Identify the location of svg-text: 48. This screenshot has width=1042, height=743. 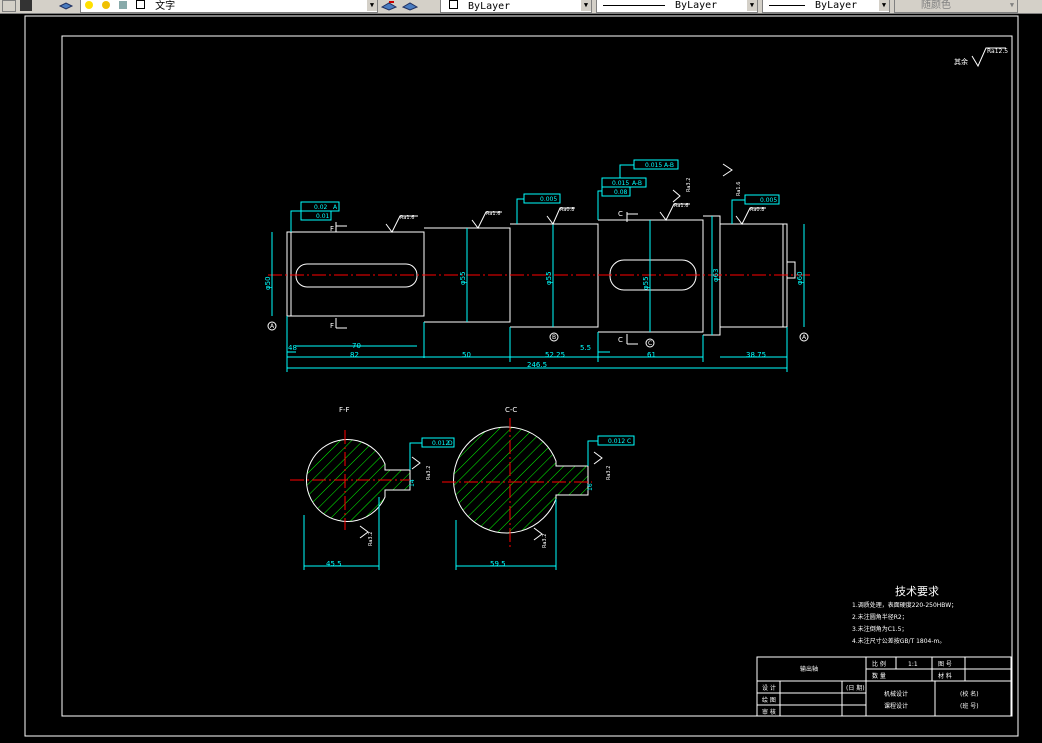
(292, 348).